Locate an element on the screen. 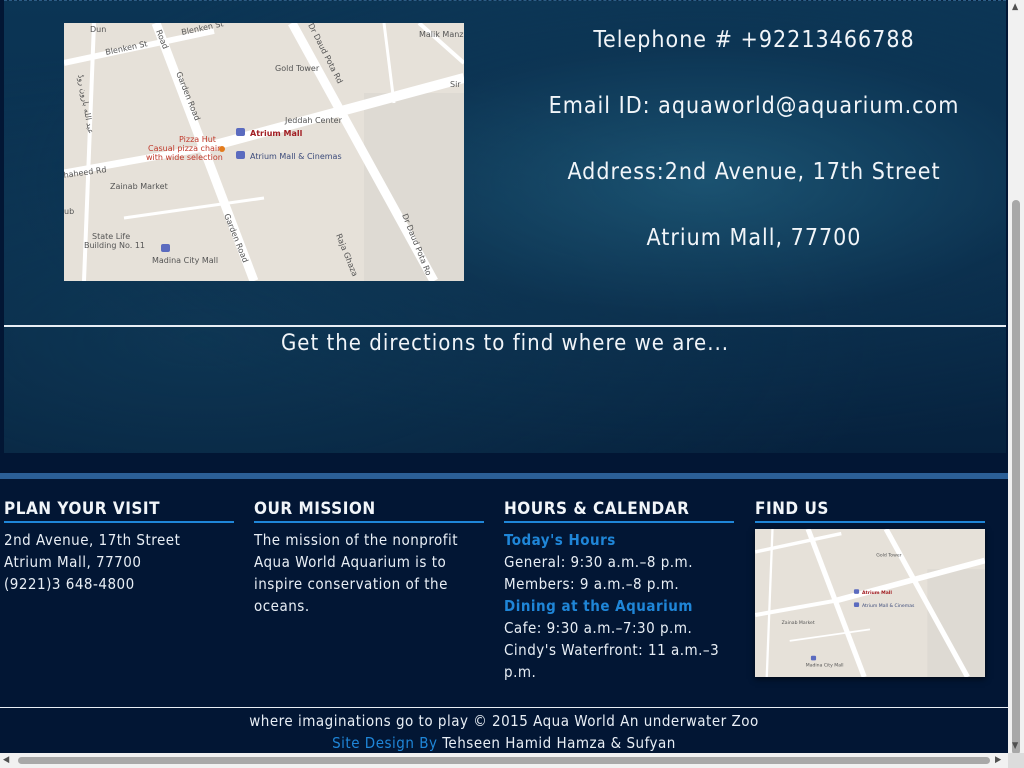 The image size is (1024, 768). map-label: Pizza Hut is located at coordinates (197, 139).